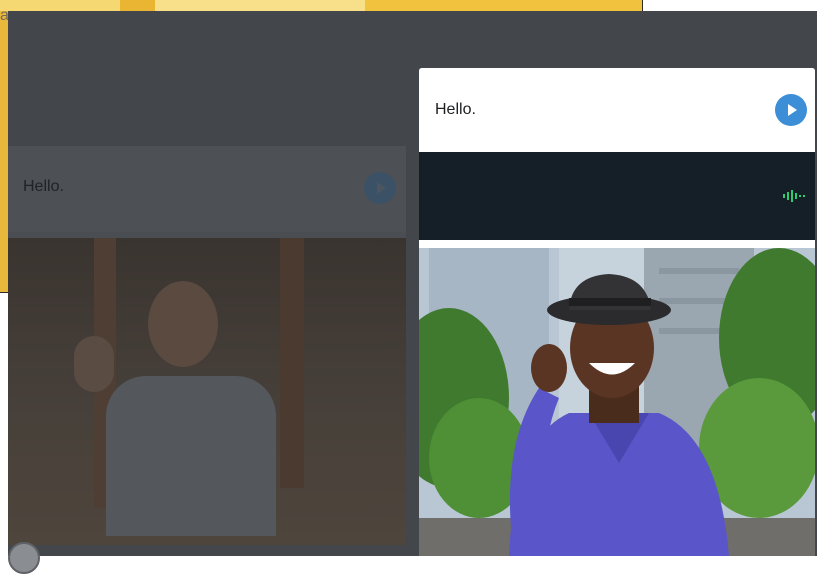 The image size is (817, 574). Describe the element at coordinates (292, 363) in the screenshot. I see `photo-window-frame` at that location.